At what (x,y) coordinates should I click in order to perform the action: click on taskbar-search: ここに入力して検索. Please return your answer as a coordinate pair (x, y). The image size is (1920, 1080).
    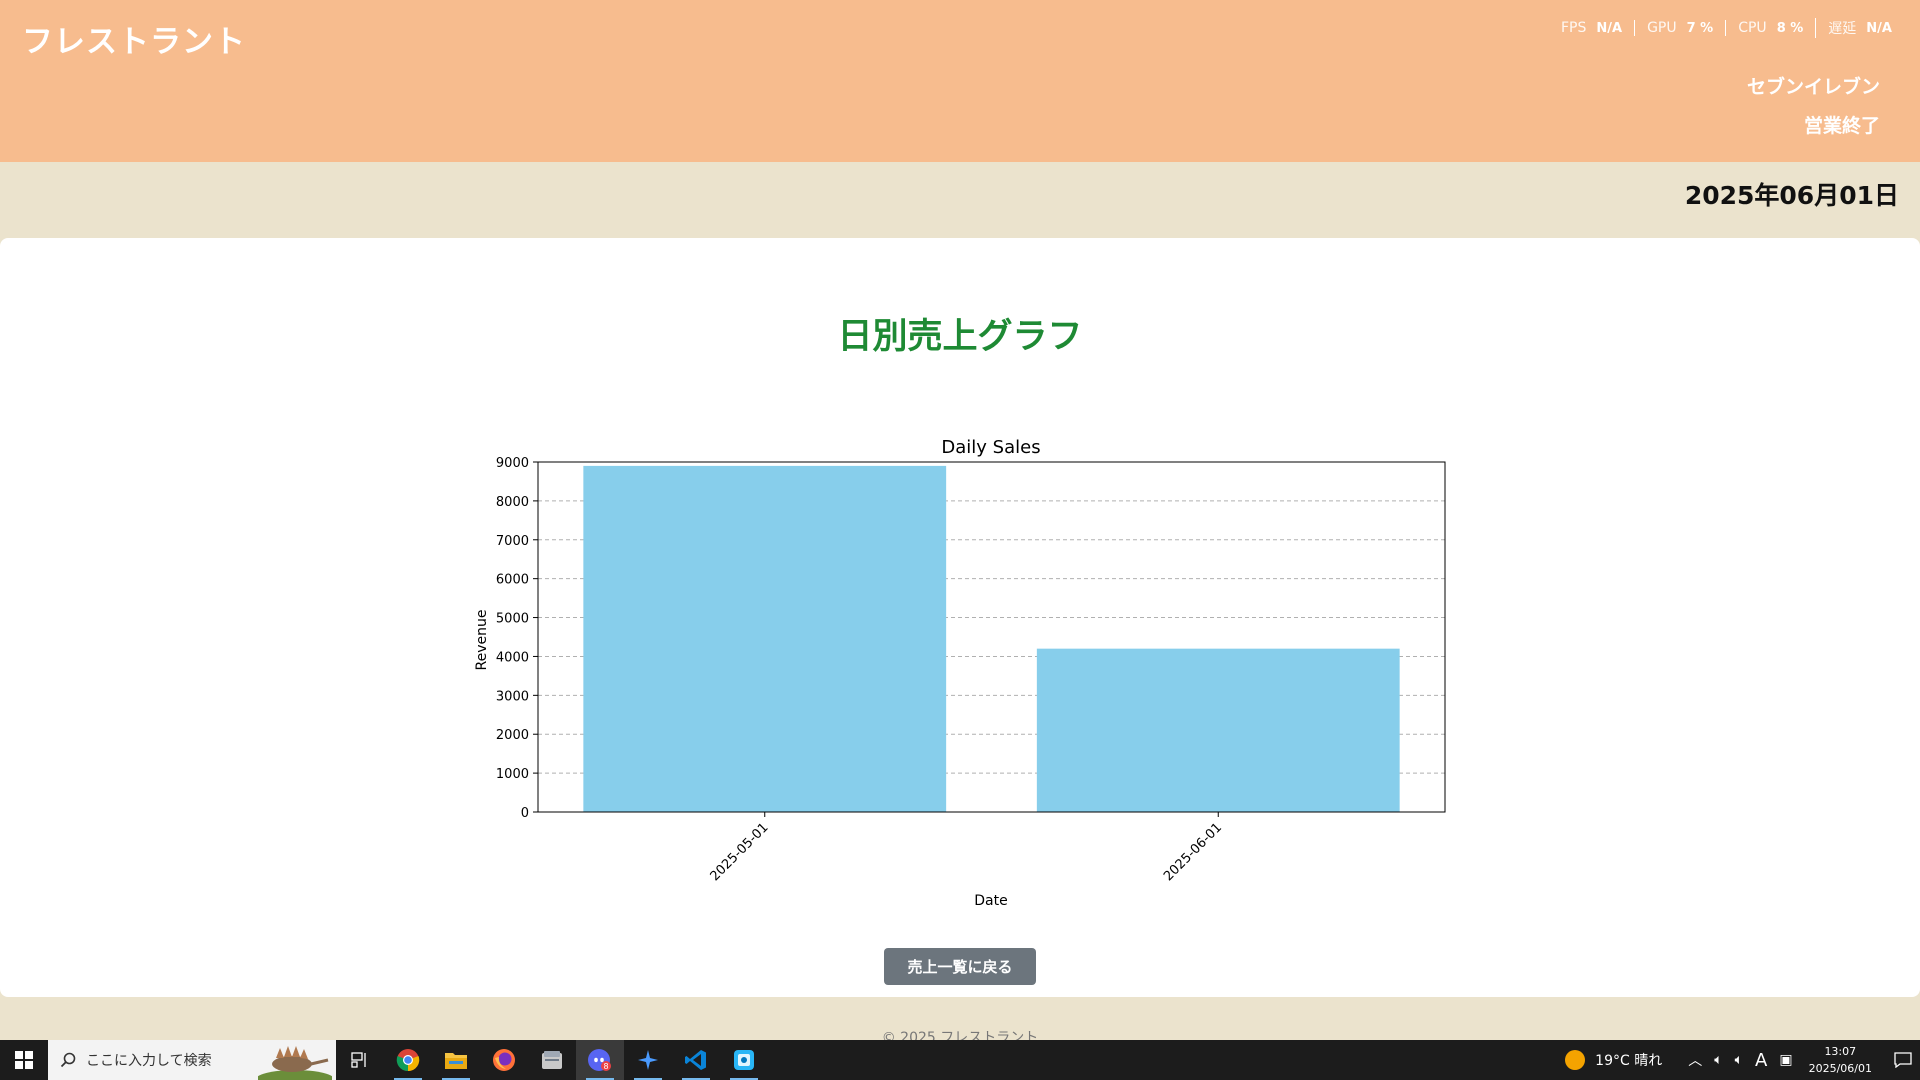
    Looking at the image, I should click on (192, 1060).